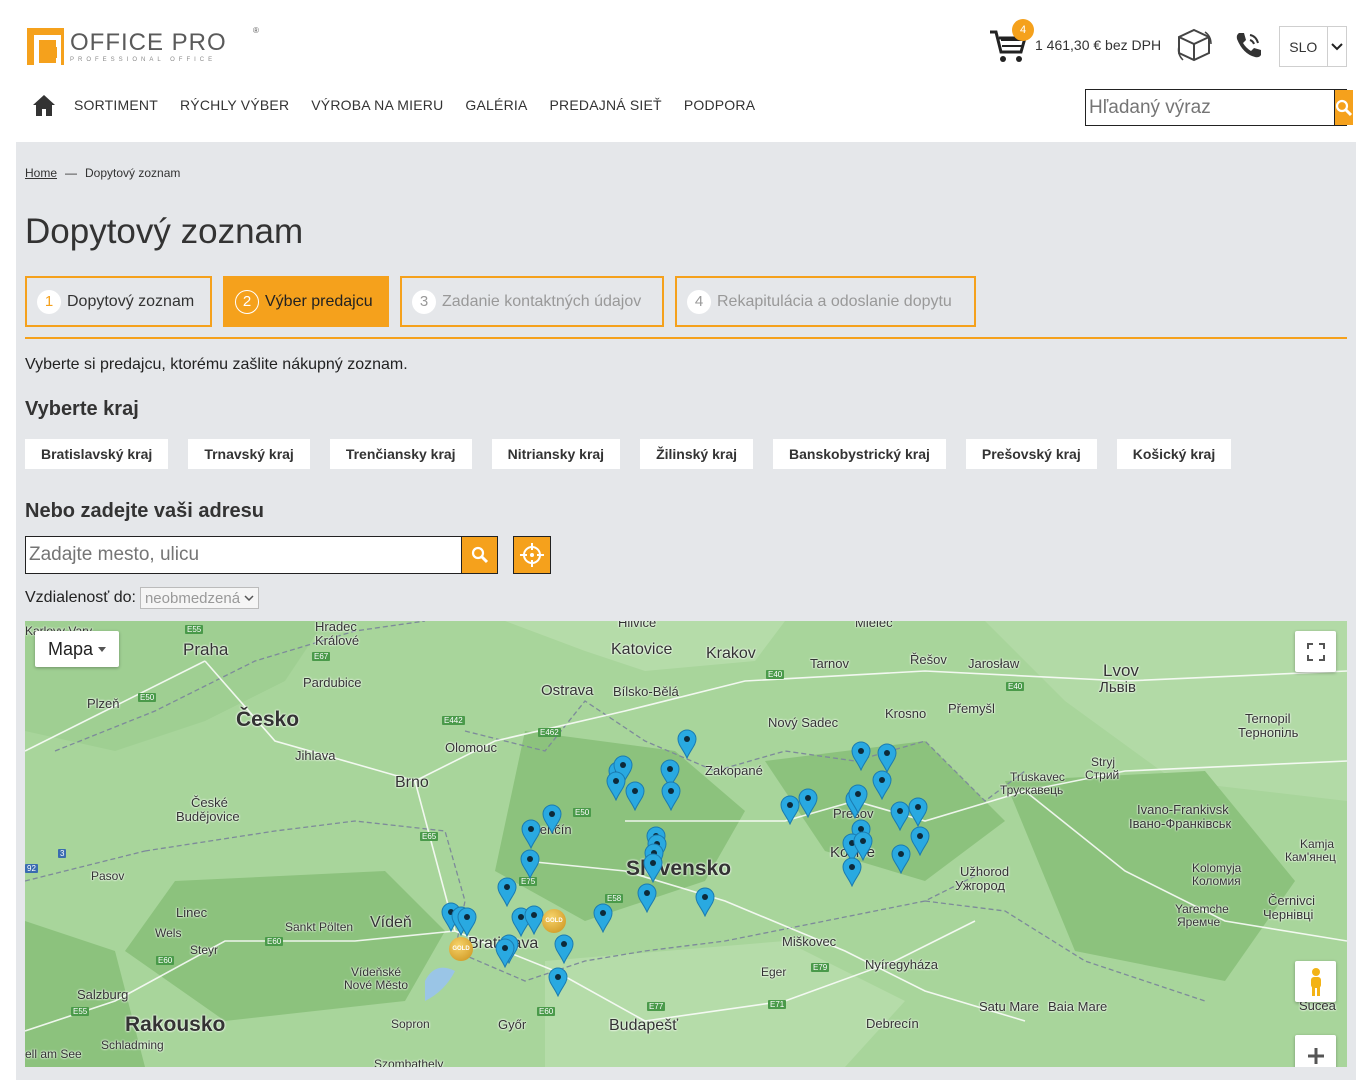  Describe the element at coordinates (1194, 46) in the screenshot. I see `3d-box-icon` at that location.